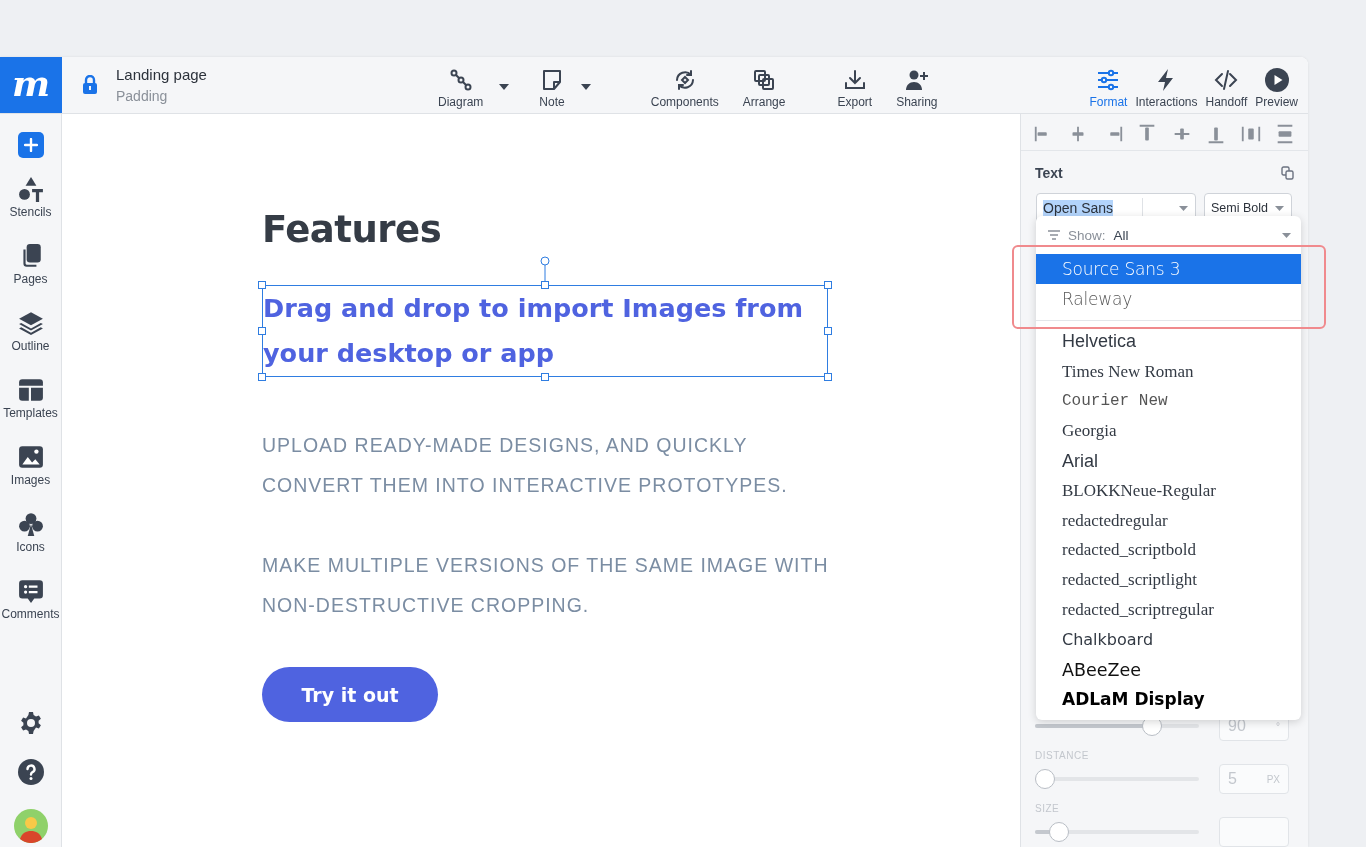 This screenshot has height=847, width=1366. I want to click on avatar, so click(30, 826).